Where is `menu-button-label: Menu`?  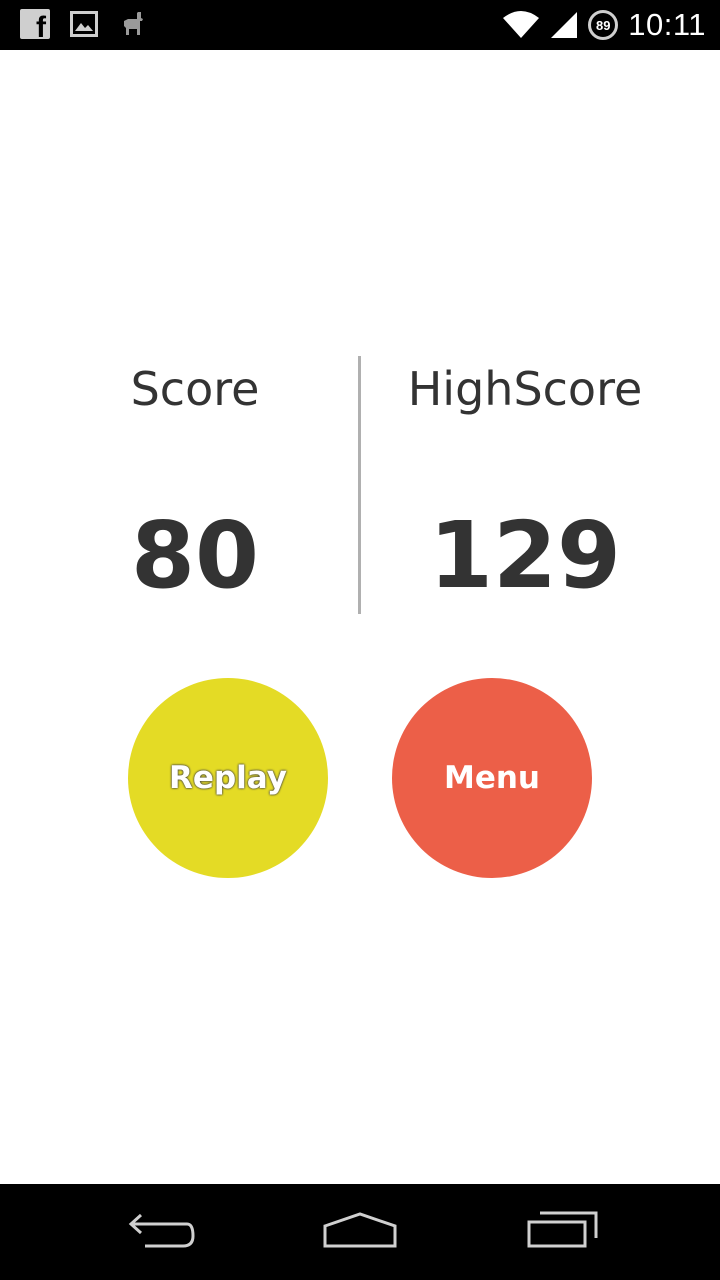 menu-button-label: Menu is located at coordinates (491, 778).